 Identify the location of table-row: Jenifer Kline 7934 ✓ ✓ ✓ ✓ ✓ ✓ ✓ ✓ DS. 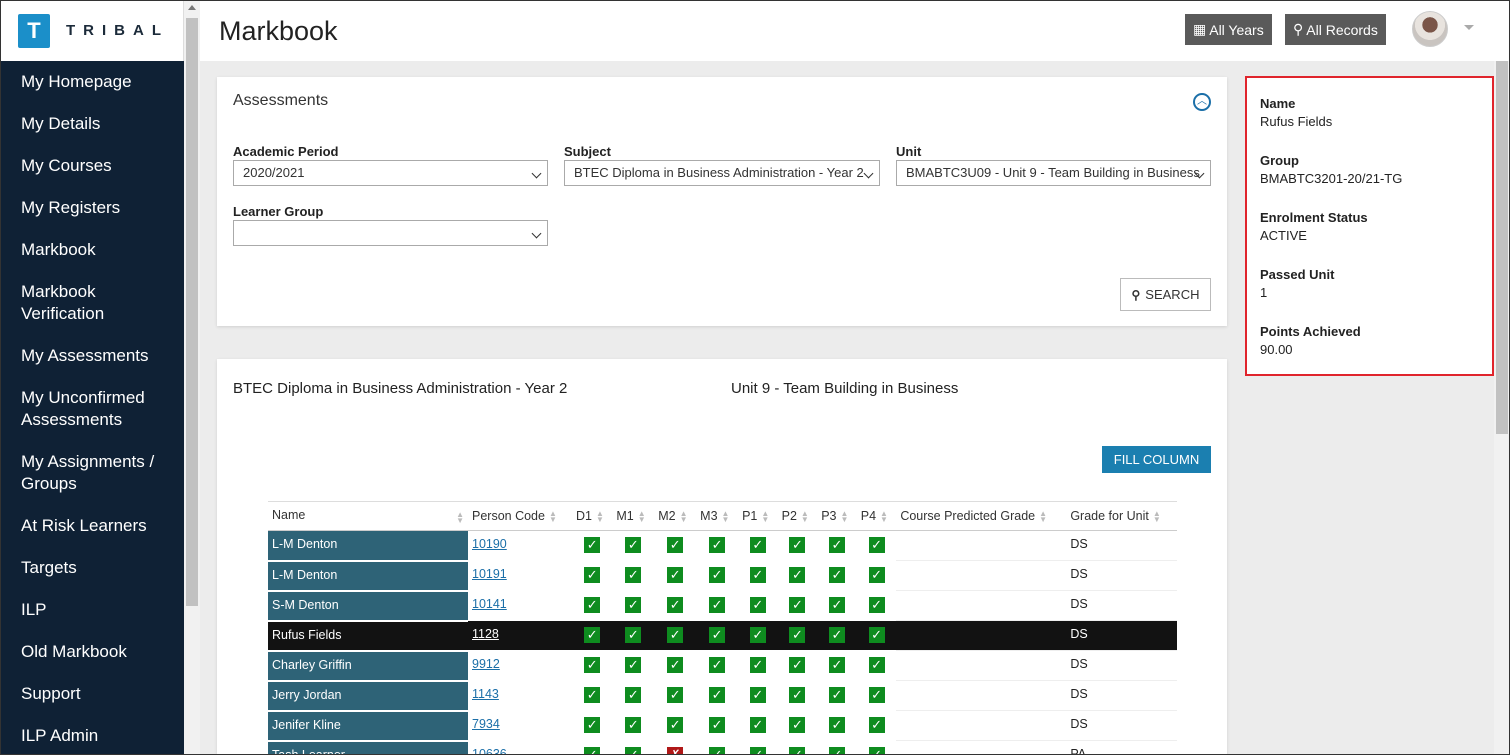
(722, 726).